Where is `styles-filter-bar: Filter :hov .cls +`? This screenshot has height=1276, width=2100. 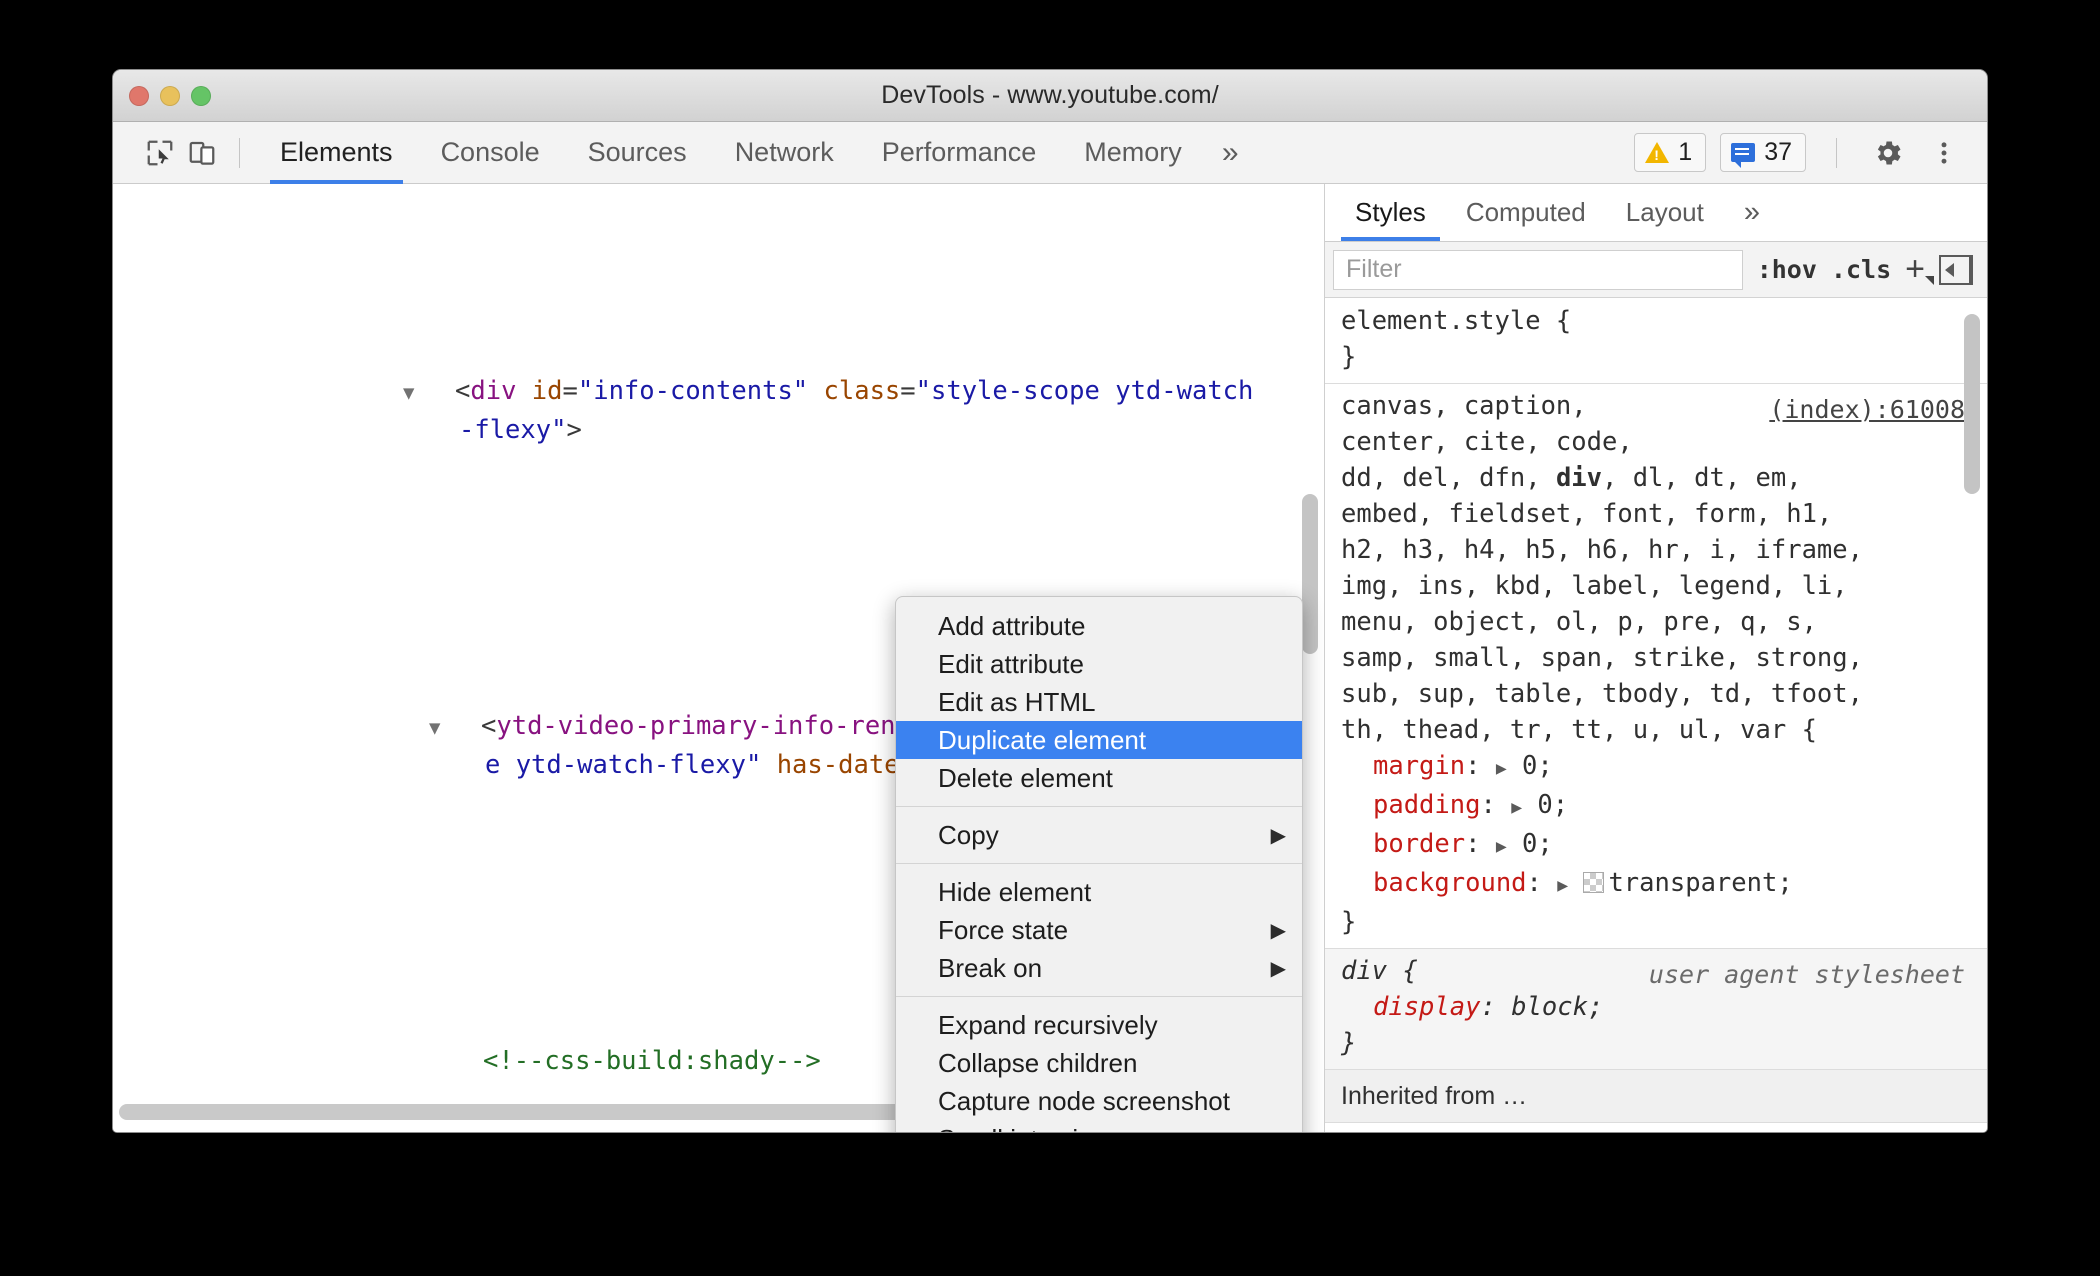
styles-filter-bar: Filter :hov .cls + is located at coordinates (1656, 270).